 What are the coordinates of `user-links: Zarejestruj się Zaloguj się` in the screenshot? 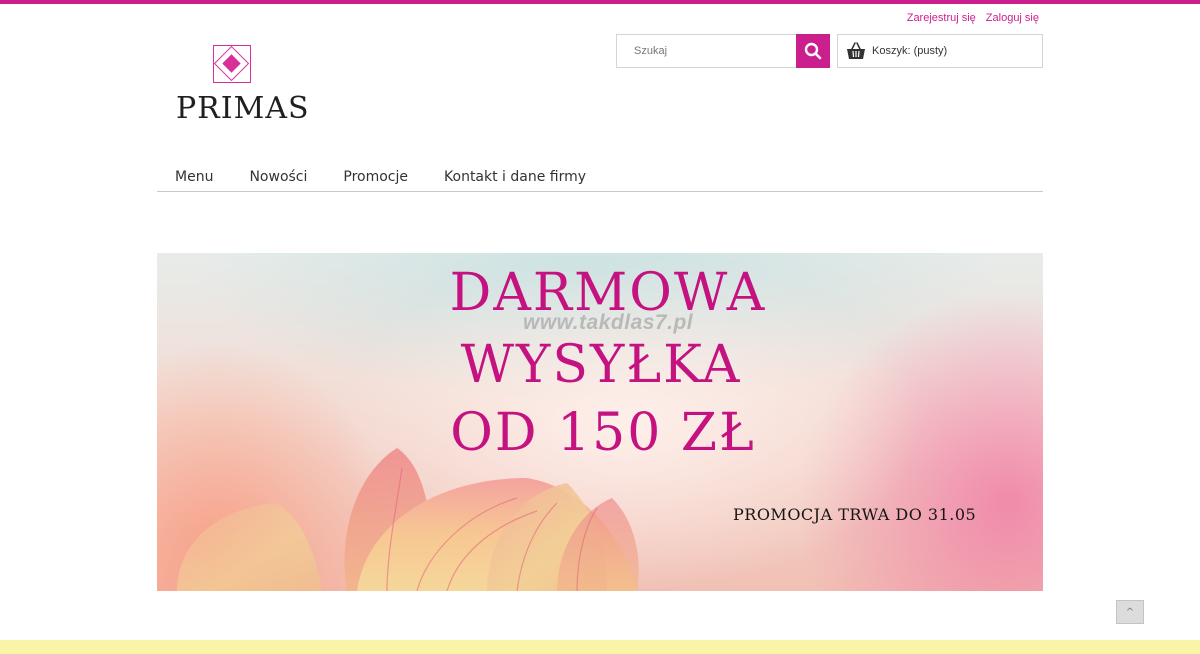 It's located at (973, 18).